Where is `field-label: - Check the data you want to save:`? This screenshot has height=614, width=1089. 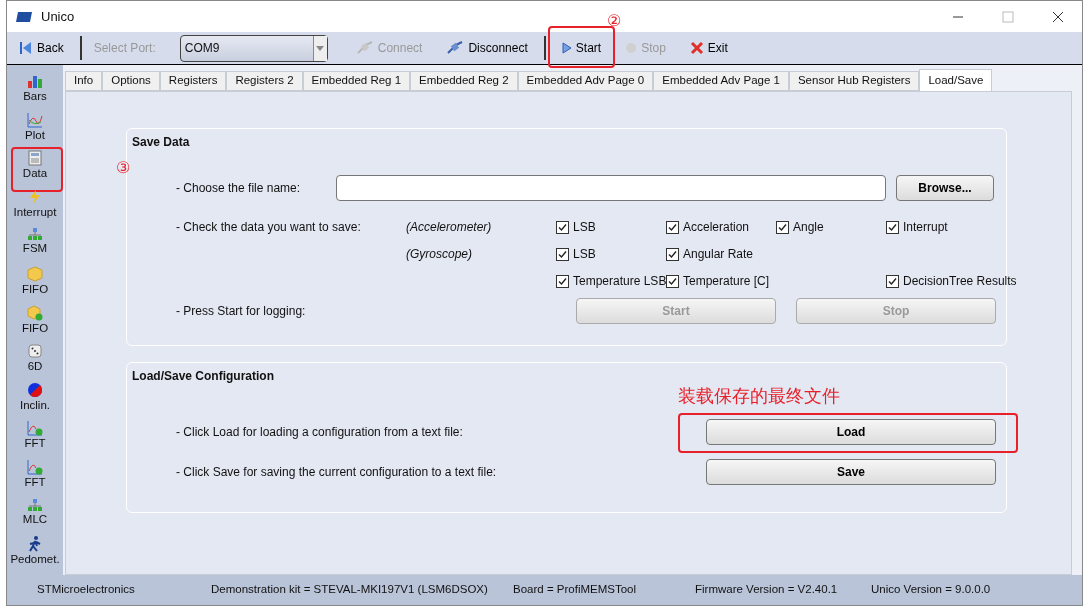
field-label: - Check the data you want to save: is located at coordinates (269, 227).